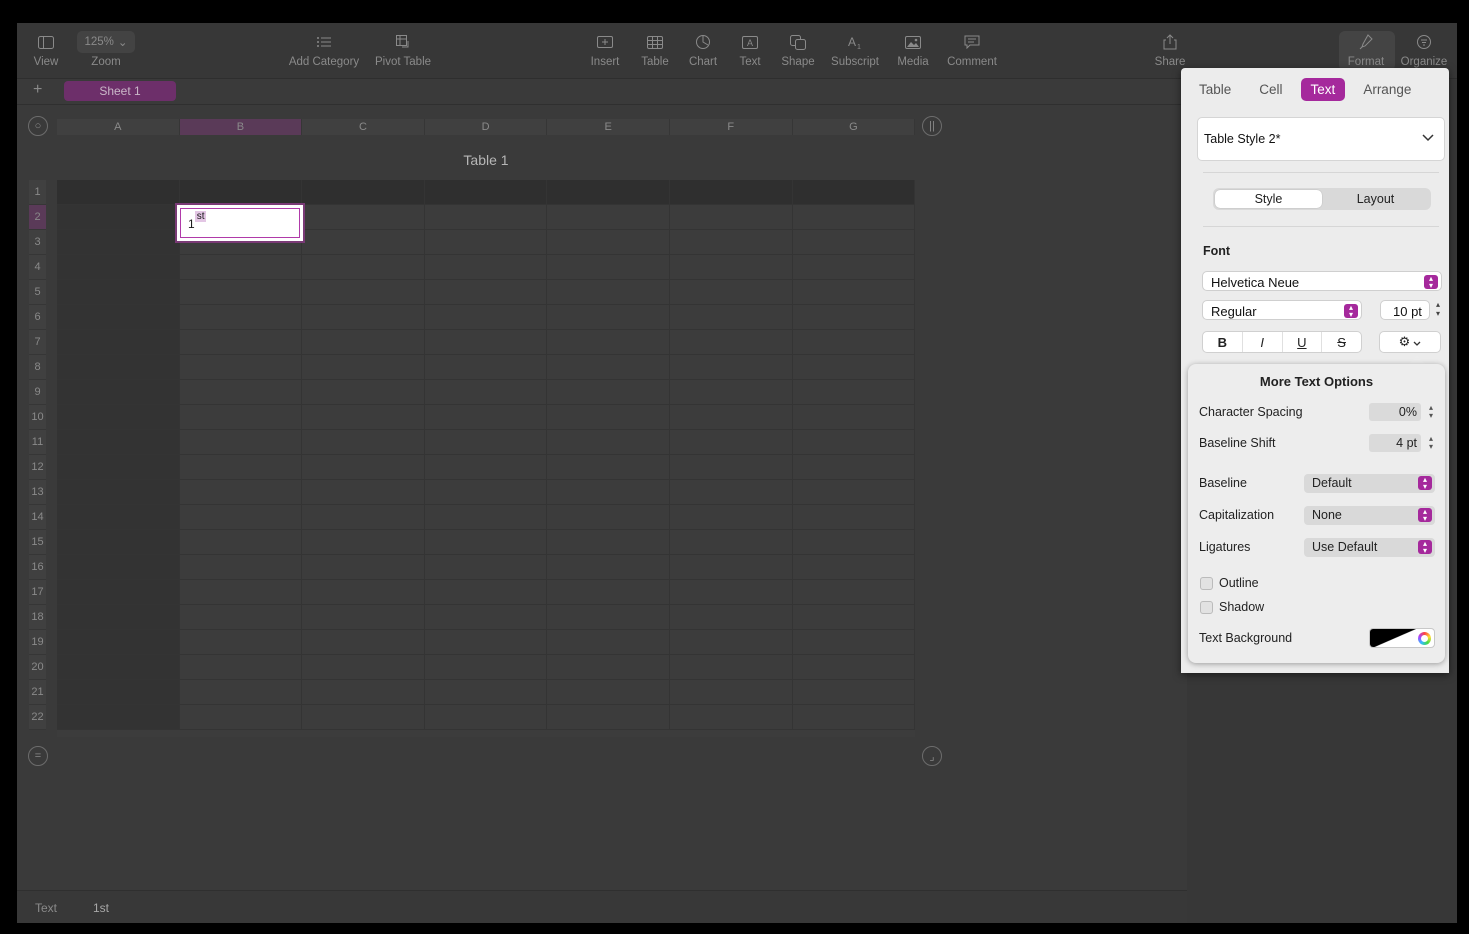  I want to click on column-header-f: F, so click(731, 127).